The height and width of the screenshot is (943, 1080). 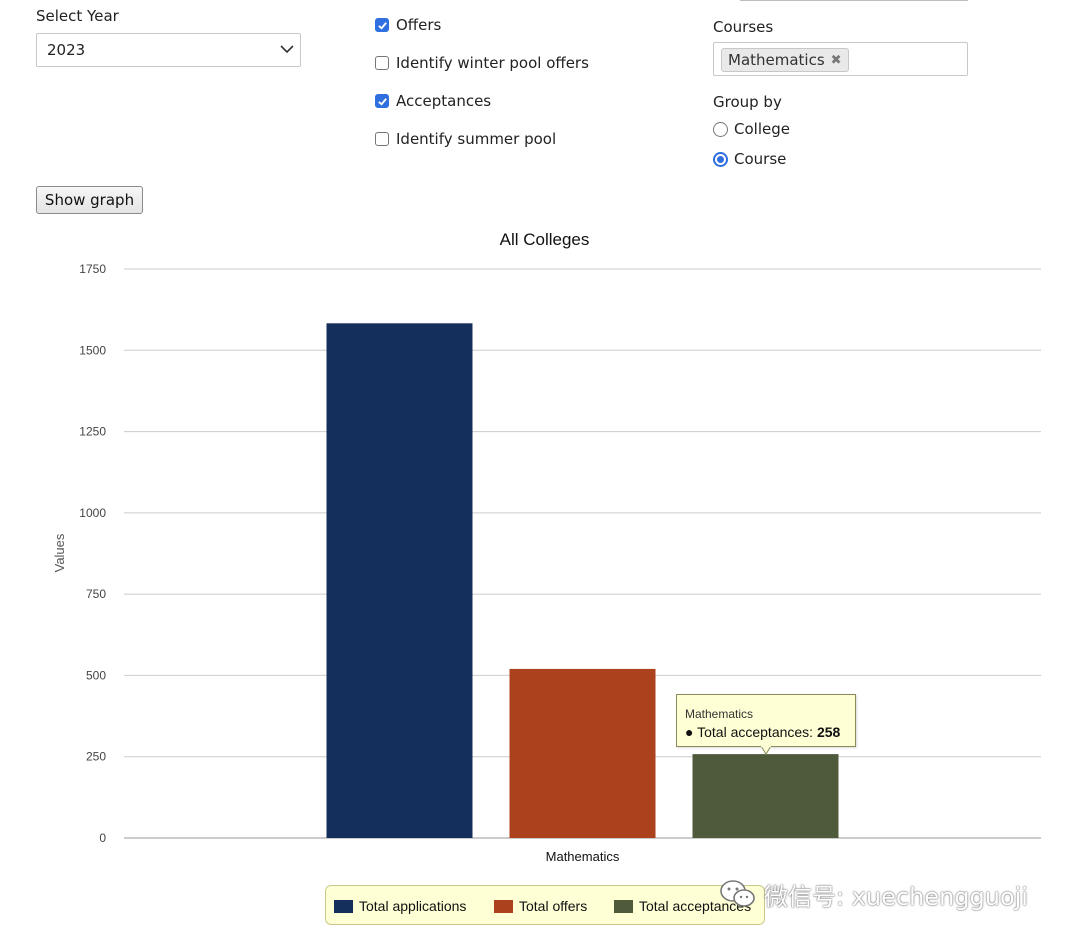 I want to click on tooltip-line: ● Total acceptances: 258, so click(x=766, y=732).